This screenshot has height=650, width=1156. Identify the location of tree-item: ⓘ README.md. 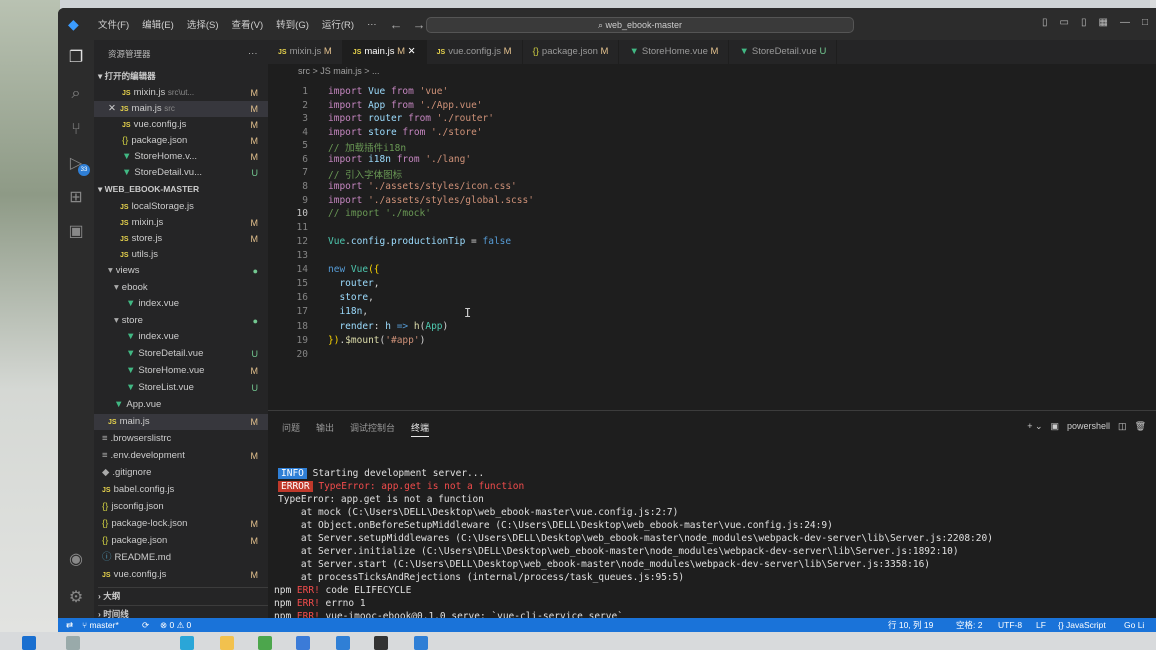
(181, 558).